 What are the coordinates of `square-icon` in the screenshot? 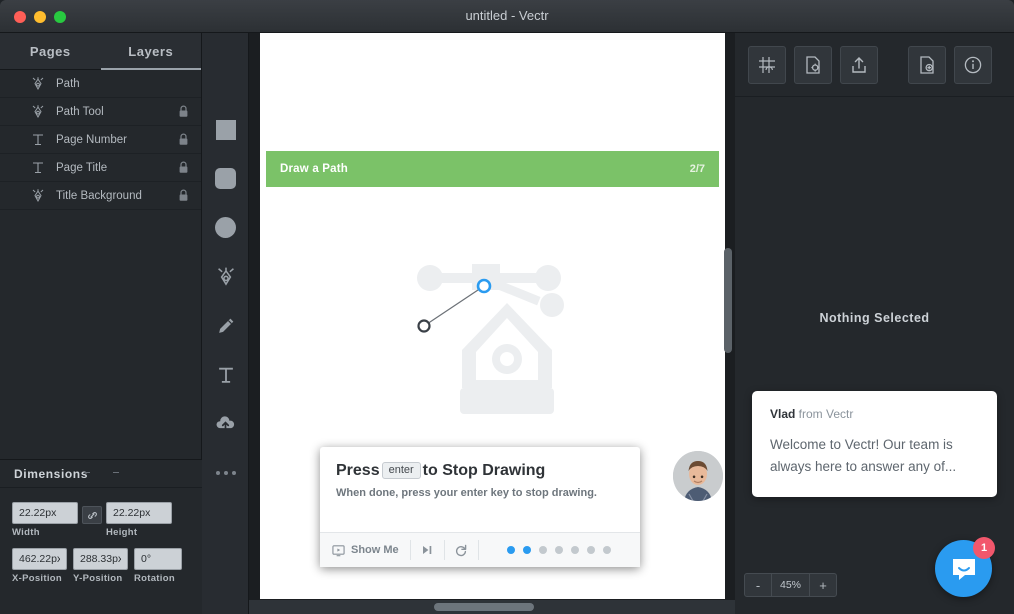 It's located at (225, 129).